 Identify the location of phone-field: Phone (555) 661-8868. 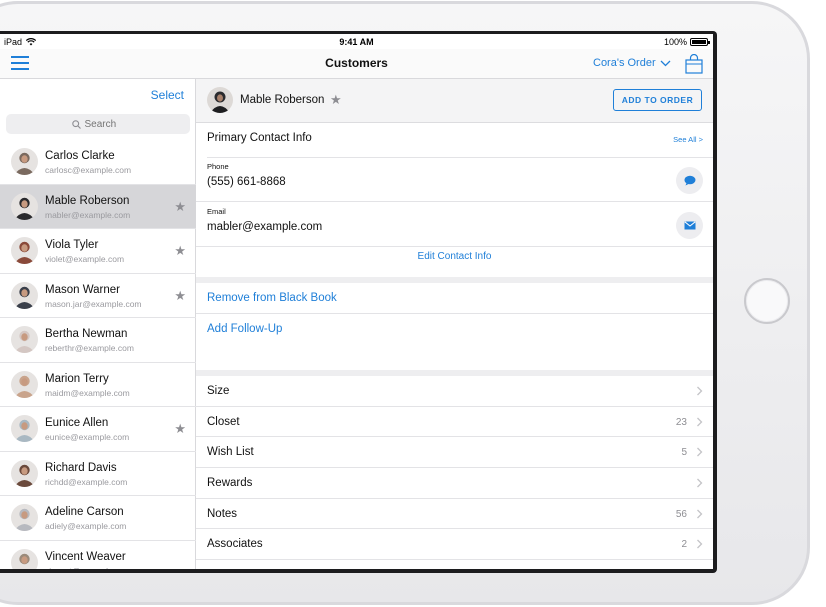
(454, 180).